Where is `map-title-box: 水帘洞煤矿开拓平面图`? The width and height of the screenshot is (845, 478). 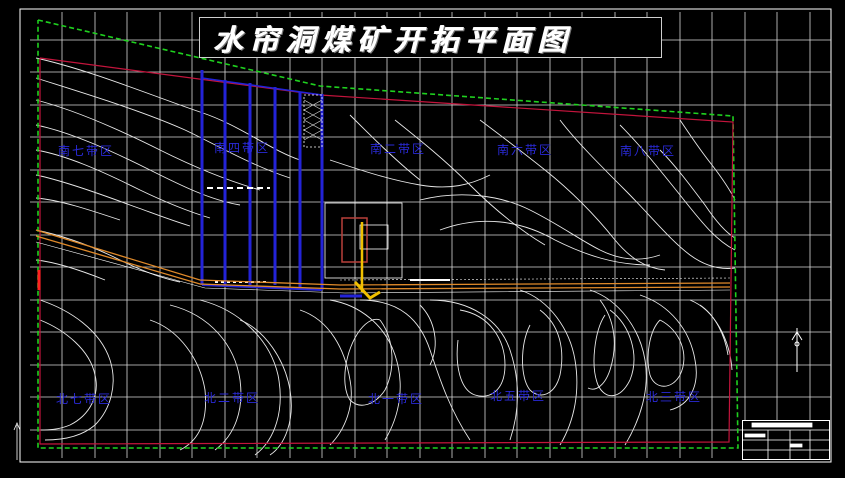
map-title-box: 水帘洞煤矿开拓平面图 is located at coordinates (430, 37).